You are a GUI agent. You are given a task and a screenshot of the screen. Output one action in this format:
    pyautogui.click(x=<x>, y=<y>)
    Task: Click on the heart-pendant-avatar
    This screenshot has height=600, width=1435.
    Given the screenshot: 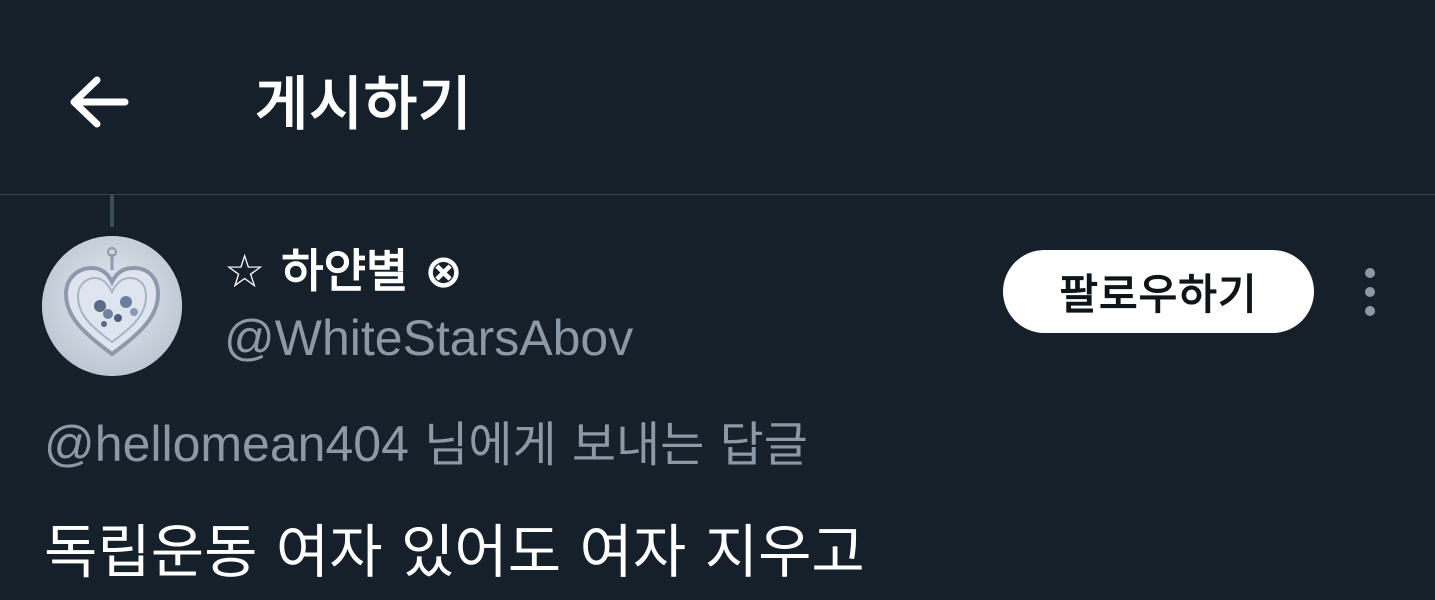 What is the action you would take?
    pyautogui.click(x=112, y=306)
    